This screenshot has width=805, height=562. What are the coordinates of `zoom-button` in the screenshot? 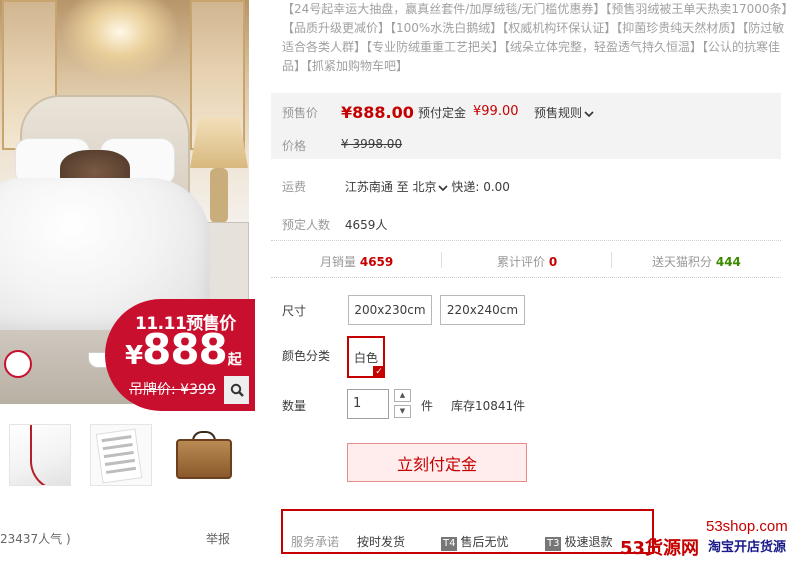 It's located at (236, 390).